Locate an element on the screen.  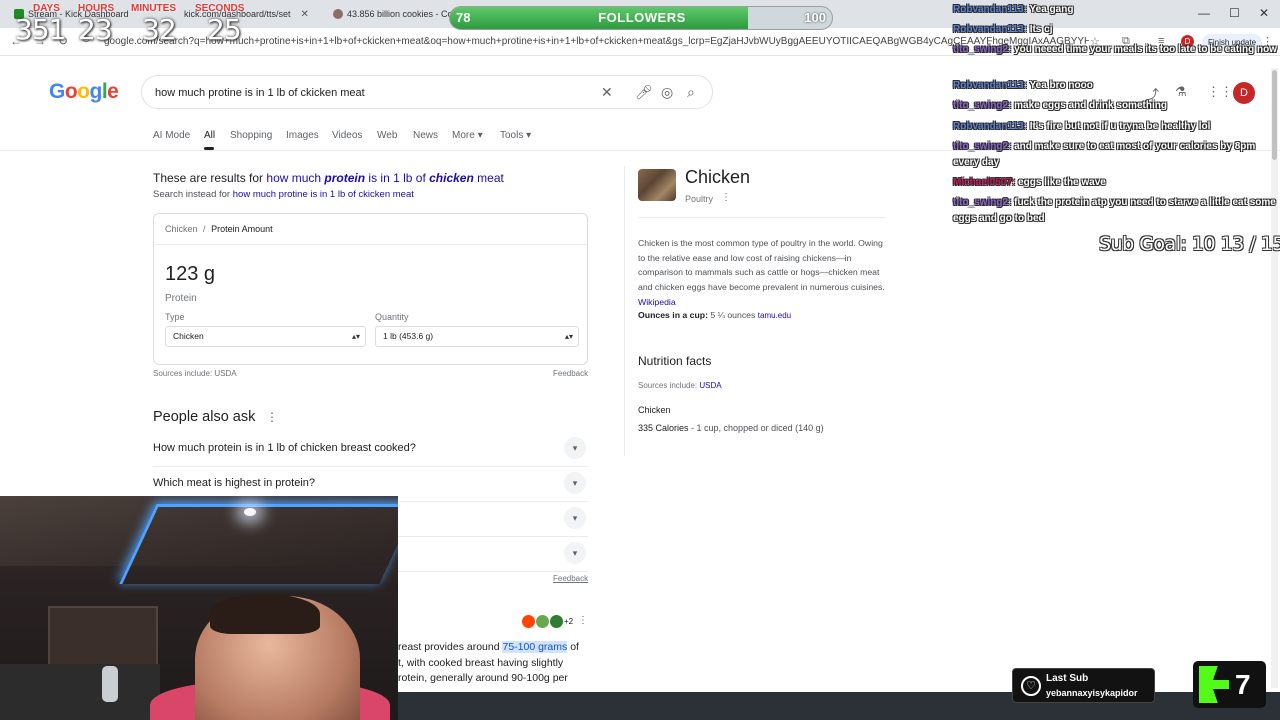
chat-message: Robvandan113: Its cj is located at coordinates (1115, 30).